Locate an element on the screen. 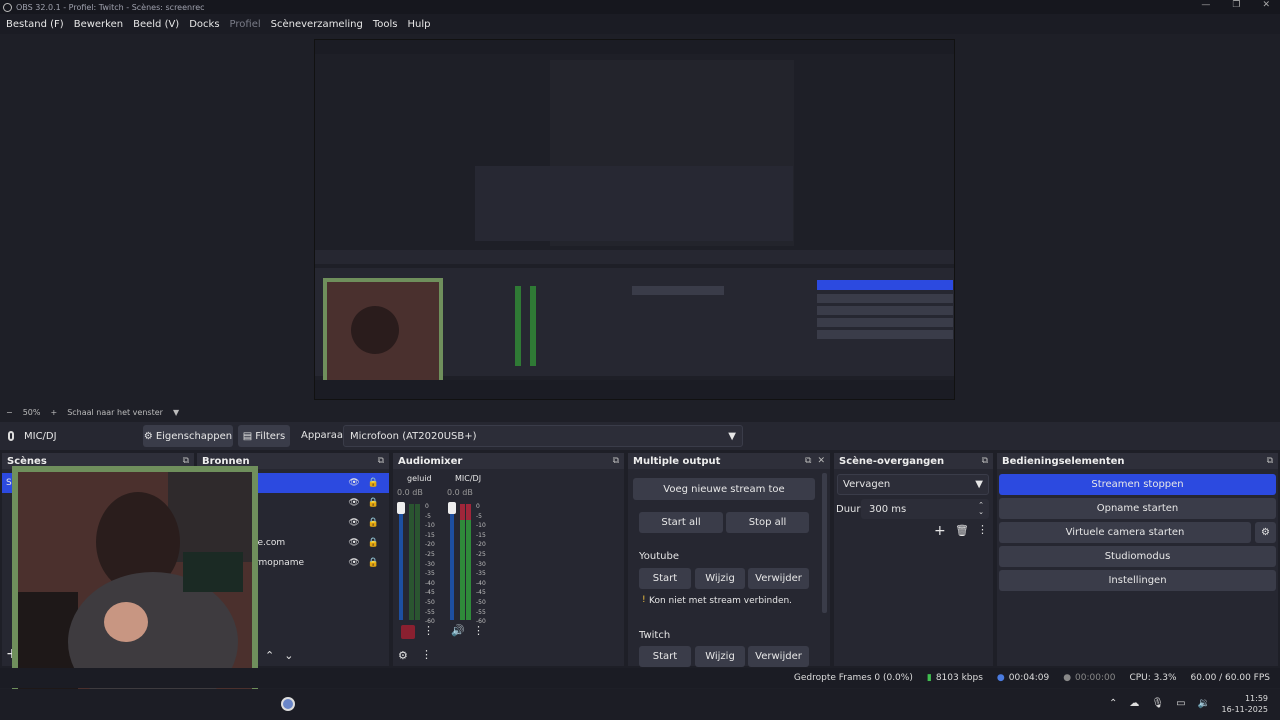 The image size is (1280, 720). stop-streaming-button: Streamen stoppen is located at coordinates (1137, 484).